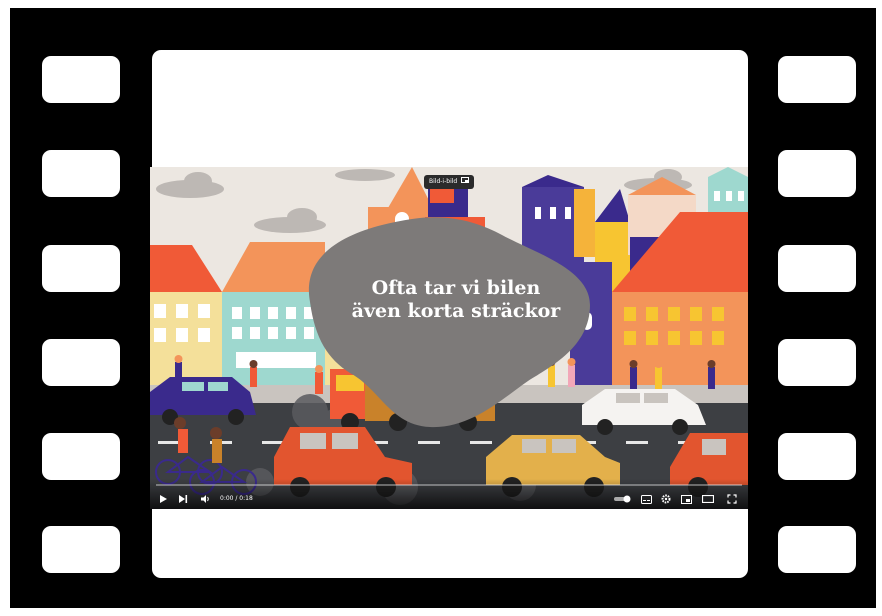 The height and width of the screenshot is (616, 882). Describe the element at coordinates (163, 499) in the screenshot. I see `play-icon` at that location.